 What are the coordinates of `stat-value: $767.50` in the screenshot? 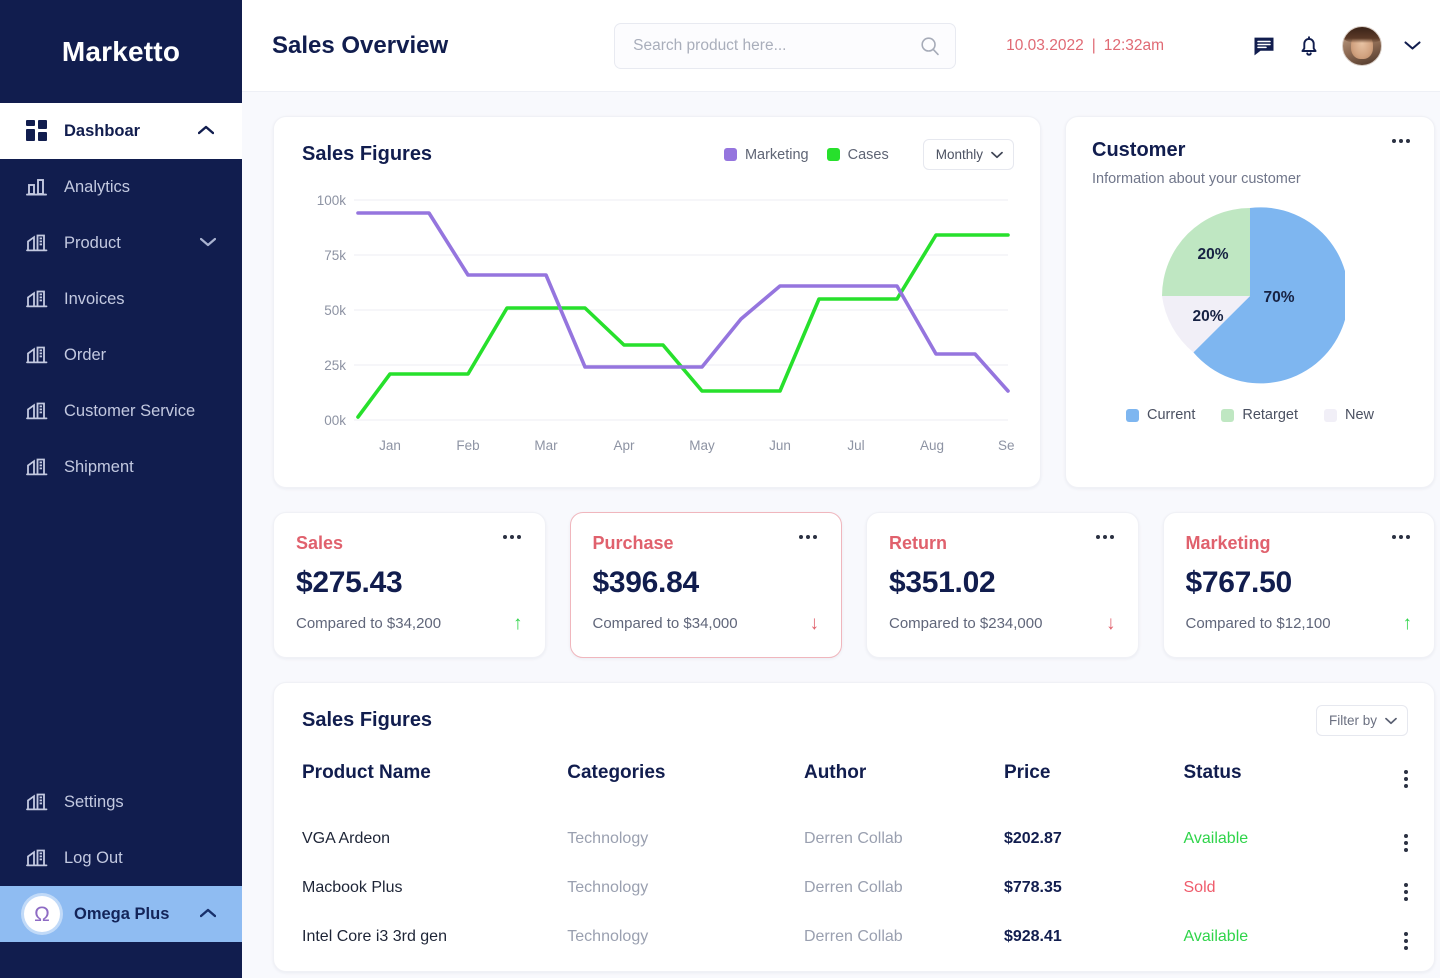 It's located at (1239, 582).